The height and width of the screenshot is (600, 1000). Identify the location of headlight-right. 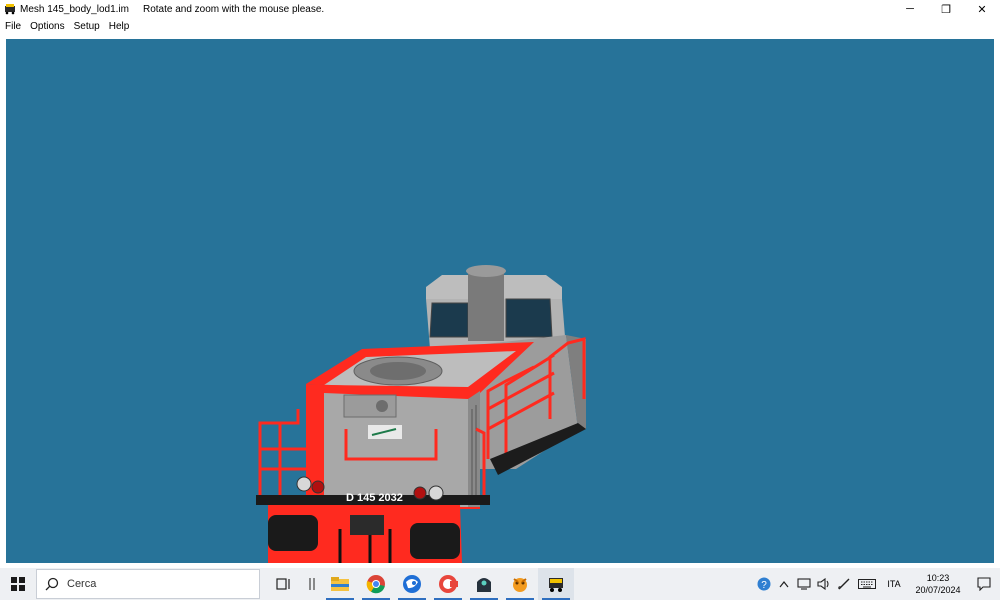
(436, 493).